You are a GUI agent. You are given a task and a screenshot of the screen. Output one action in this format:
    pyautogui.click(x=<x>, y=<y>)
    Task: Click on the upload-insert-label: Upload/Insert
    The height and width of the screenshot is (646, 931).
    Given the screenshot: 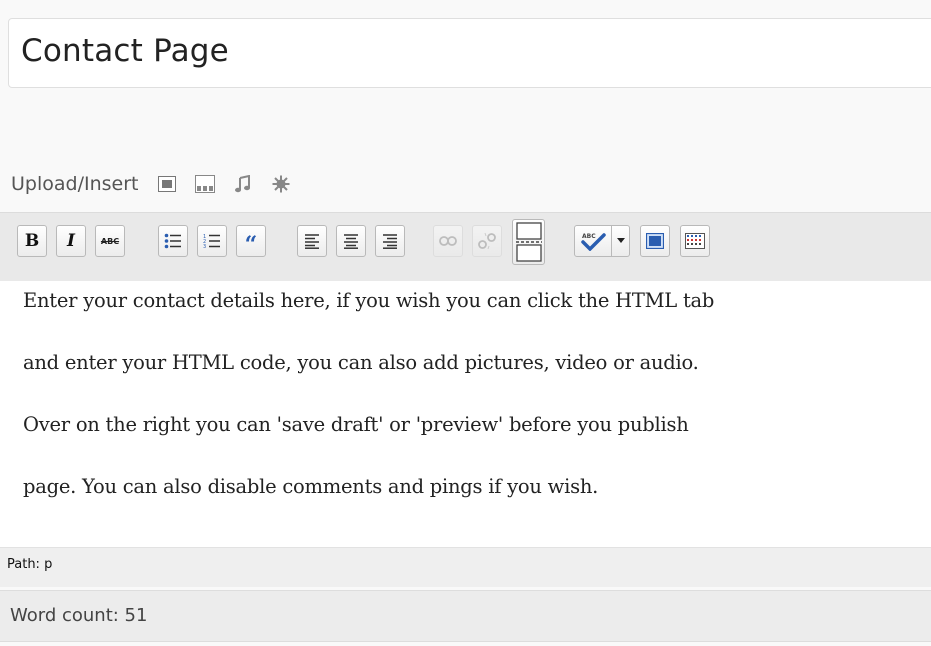 What is the action you would take?
    pyautogui.click(x=75, y=184)
    